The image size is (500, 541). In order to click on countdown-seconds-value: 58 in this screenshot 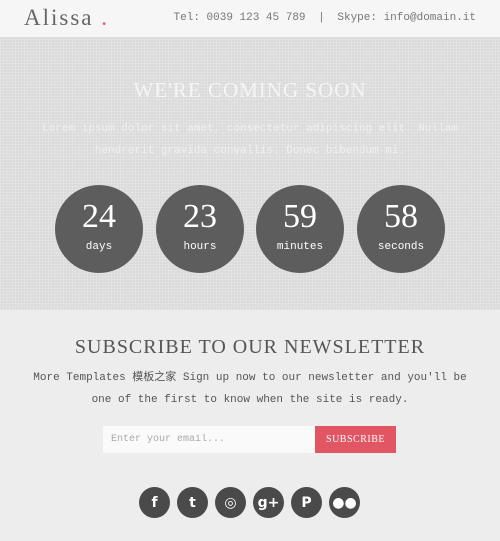, I will do `click(401, 216)`.